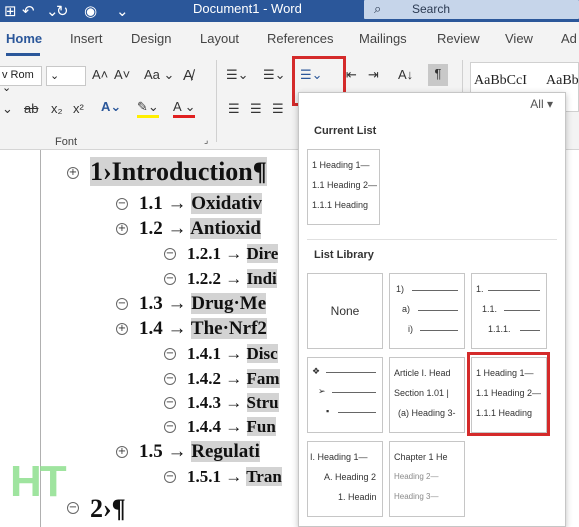 The height and width of the screenshot is (527, 579). What do you see at coordinates (225, 228) in the screenshot?
I see `heading-text: Antioxid` at bounding box center [225, 228].